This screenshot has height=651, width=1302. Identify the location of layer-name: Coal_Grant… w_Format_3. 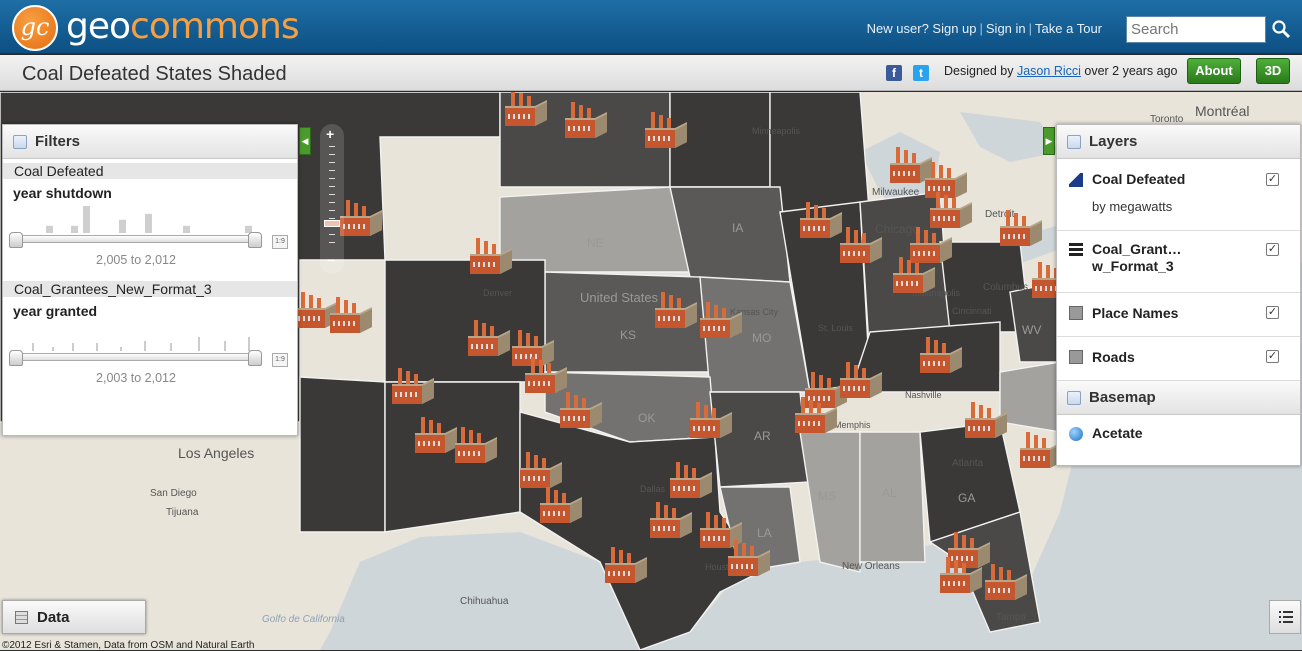
(1137, 257).